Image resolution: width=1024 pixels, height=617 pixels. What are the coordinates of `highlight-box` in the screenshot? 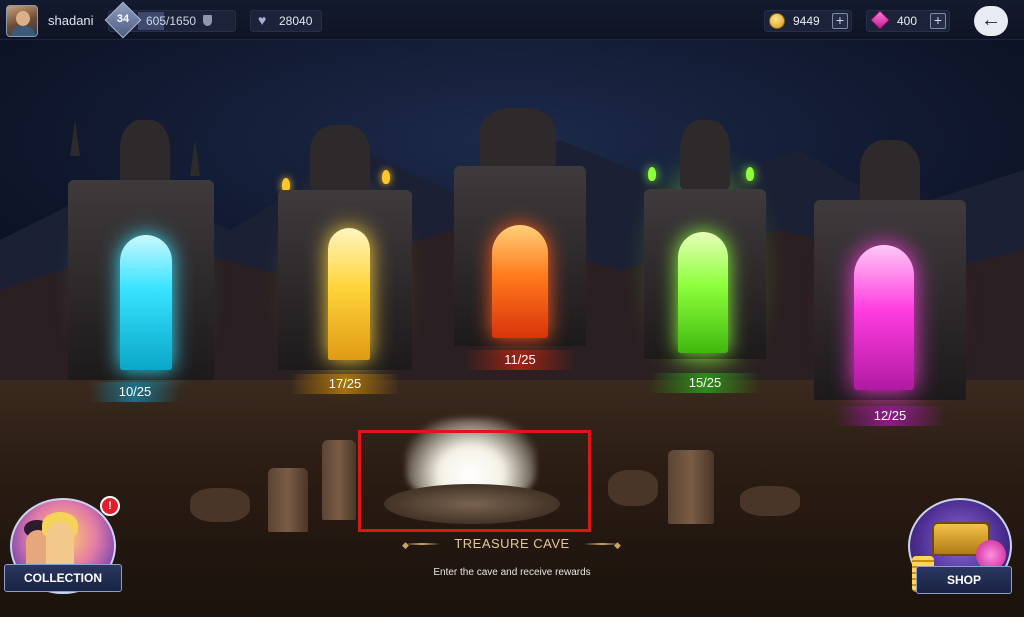 It's located at (474, 481).